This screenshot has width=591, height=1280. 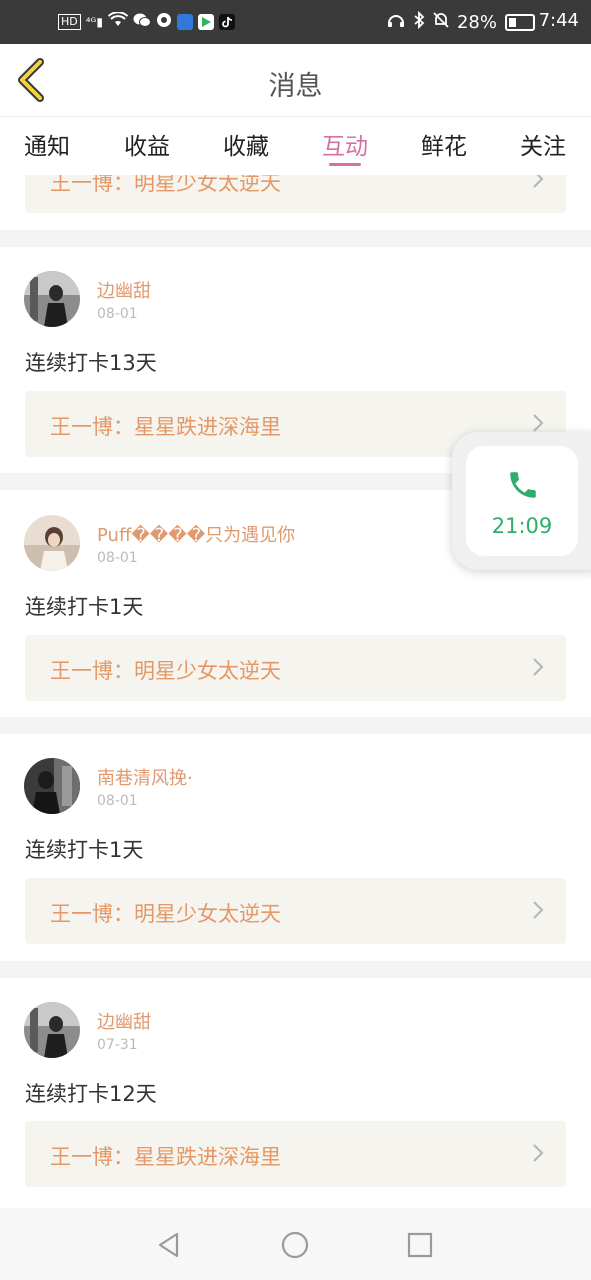 What do you see at coordinates (91, 1094) in the screenshot?
I see `post-text: 连续打卡12天` at bounding box center [91, 1094].